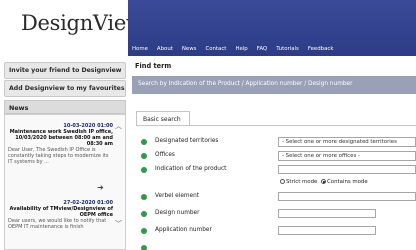  I want to click on tab-divider, so click(276, 125).